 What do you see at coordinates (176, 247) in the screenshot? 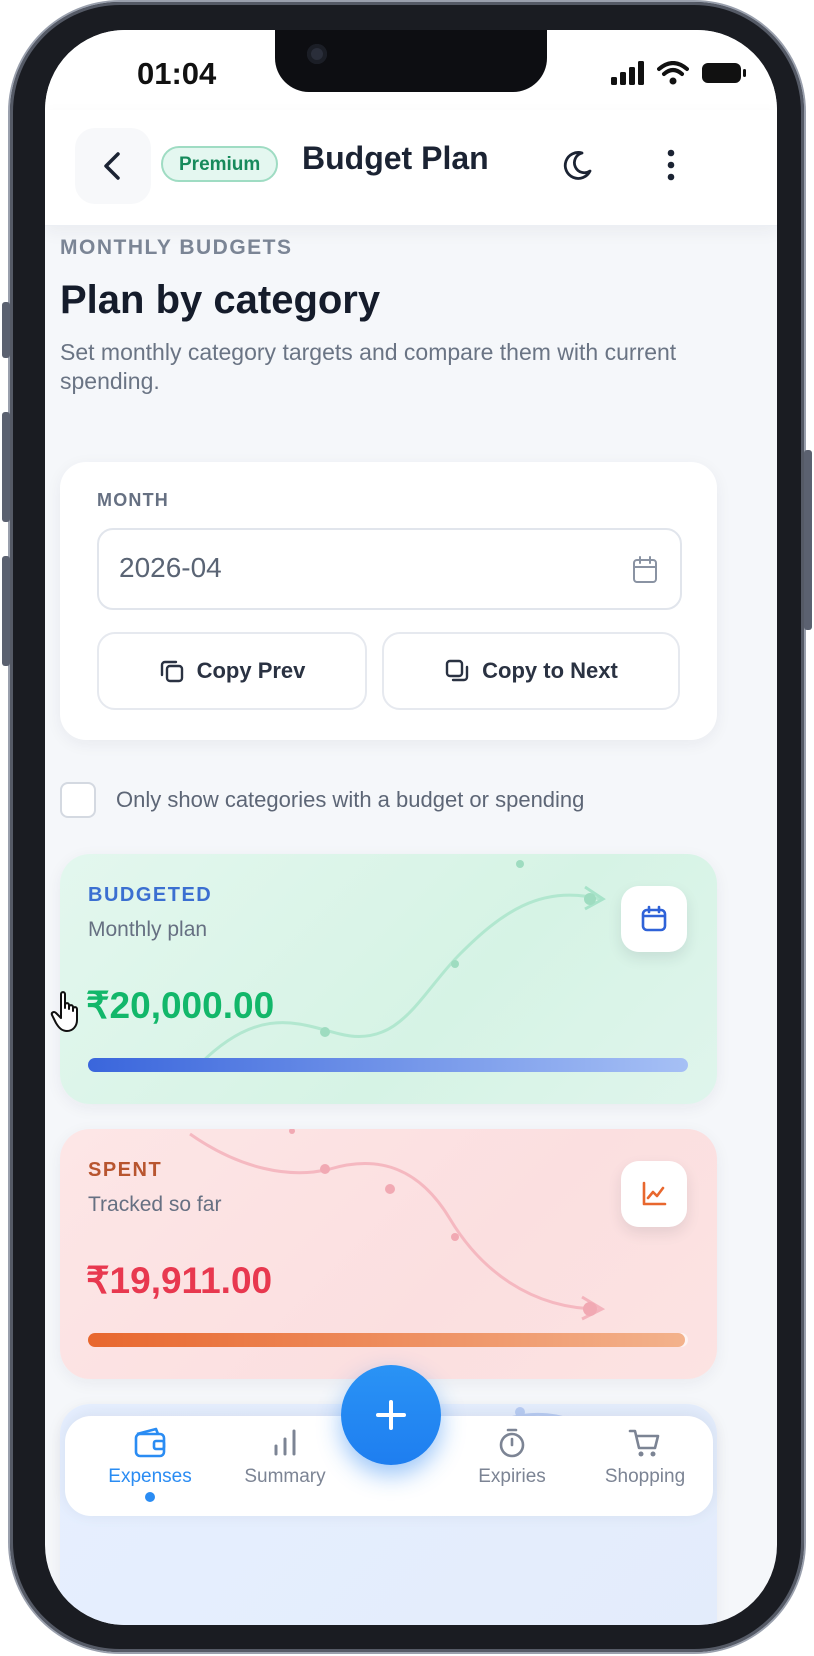
I see `section-kicker: MONTHLY BUDGETS` at bounding box center [176, 247].